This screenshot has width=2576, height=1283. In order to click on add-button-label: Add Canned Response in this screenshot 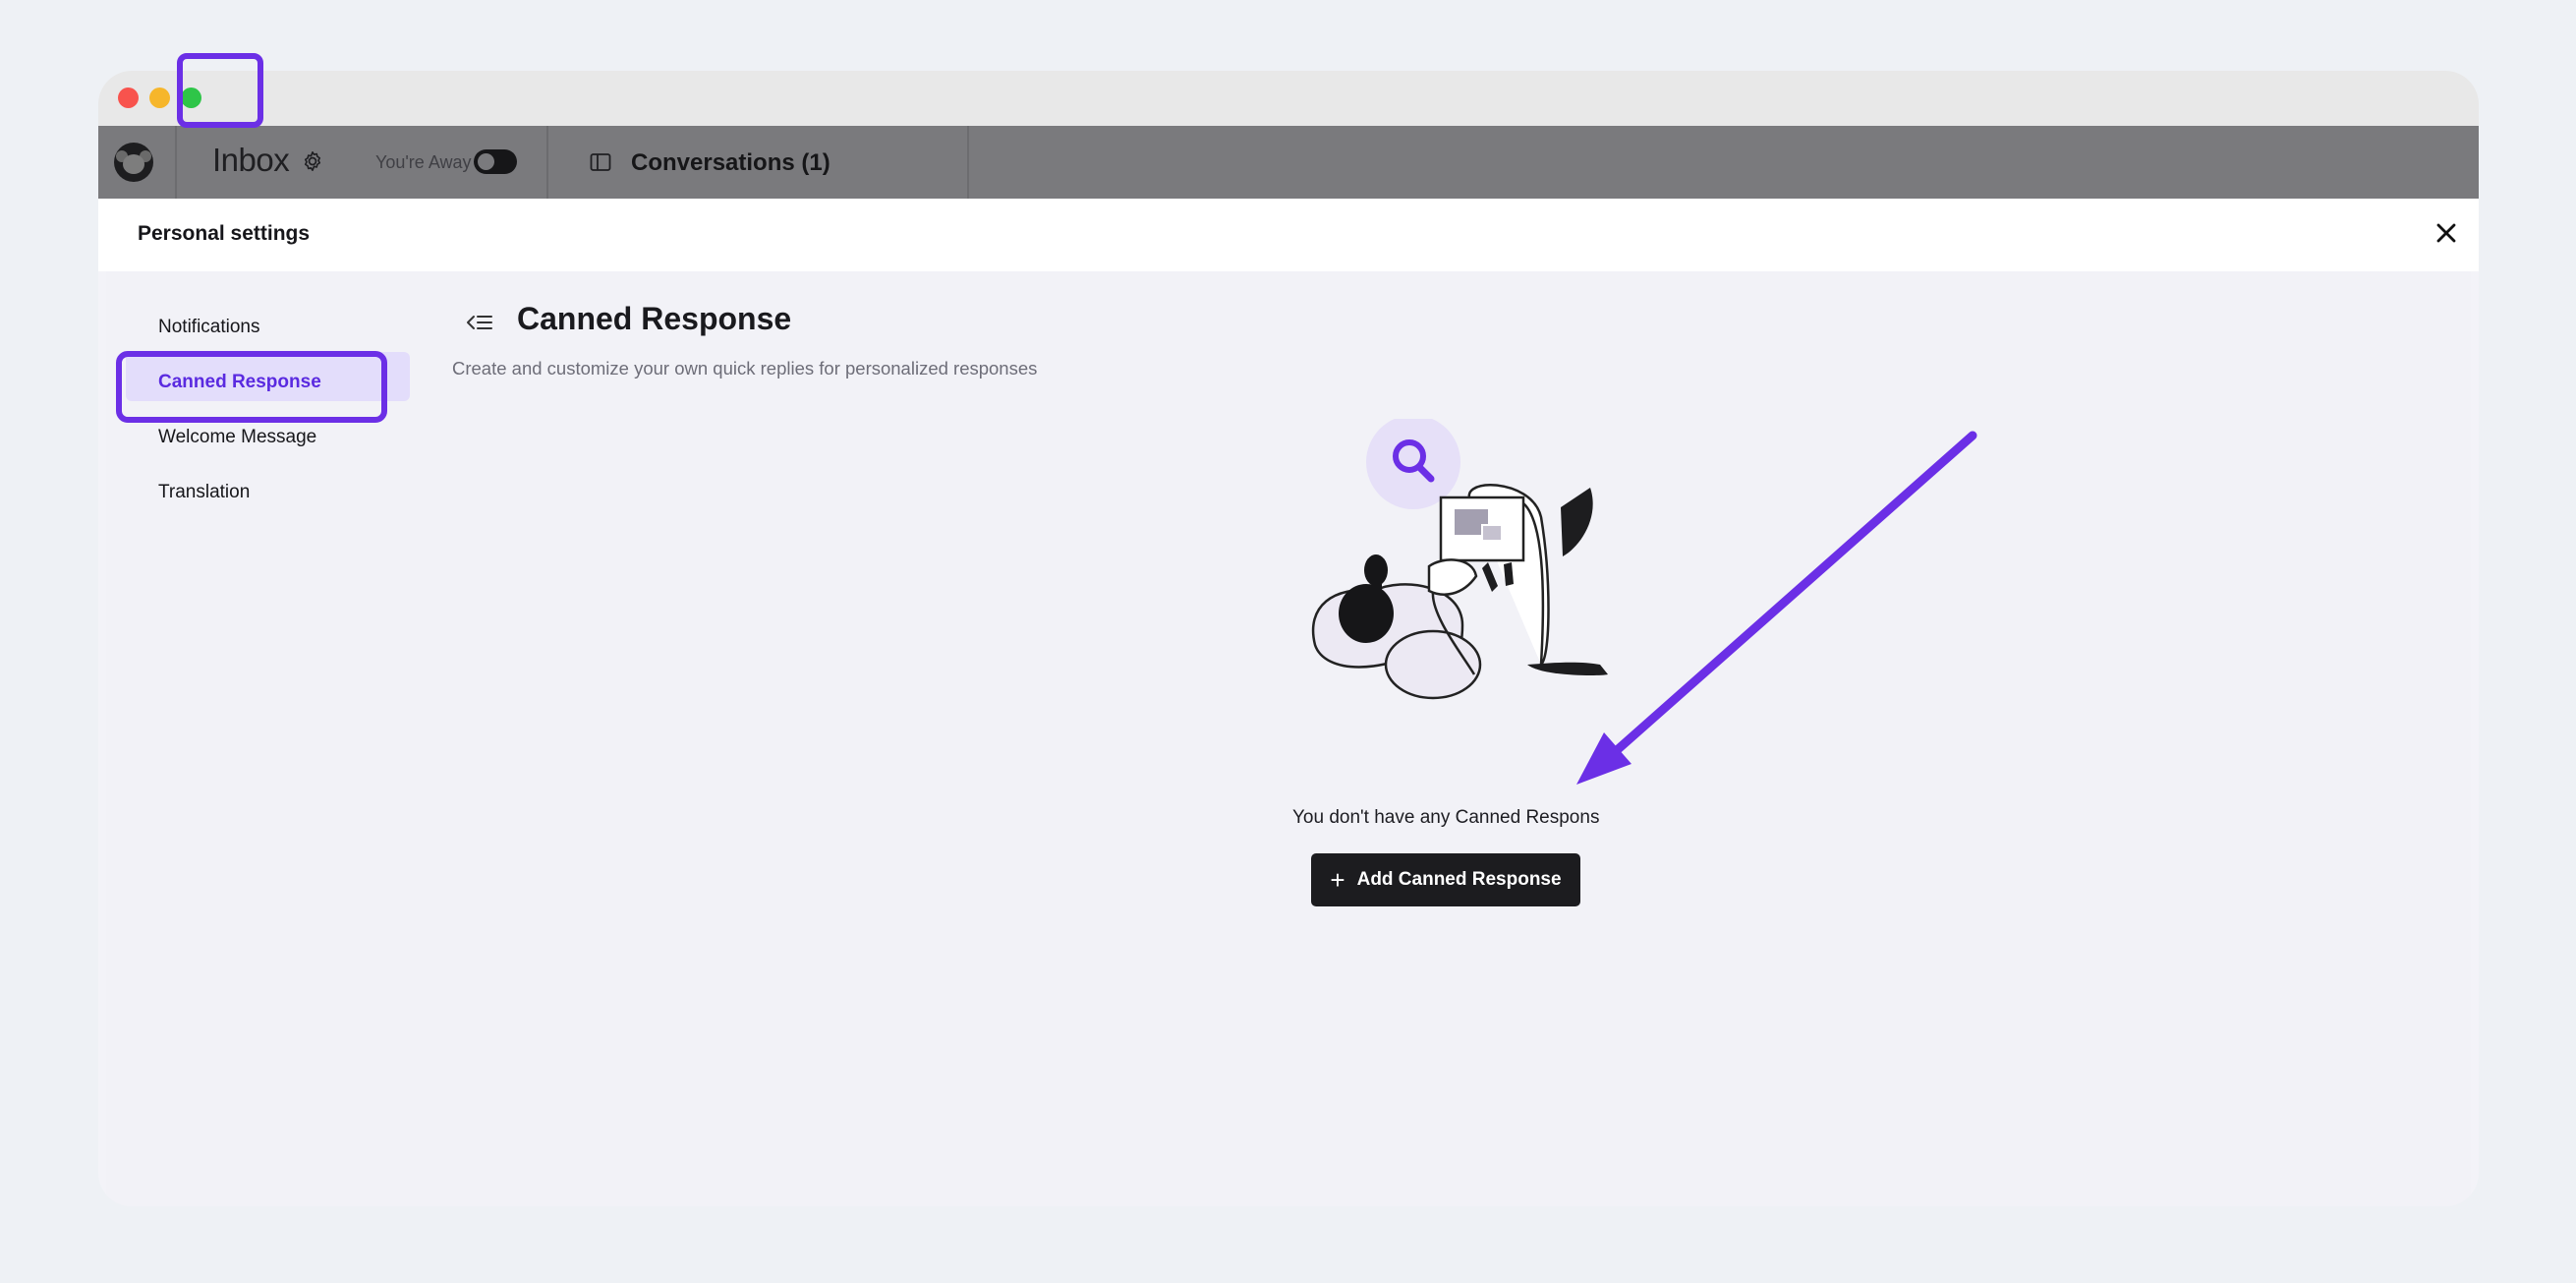, I will do `click(1459, 879)`.